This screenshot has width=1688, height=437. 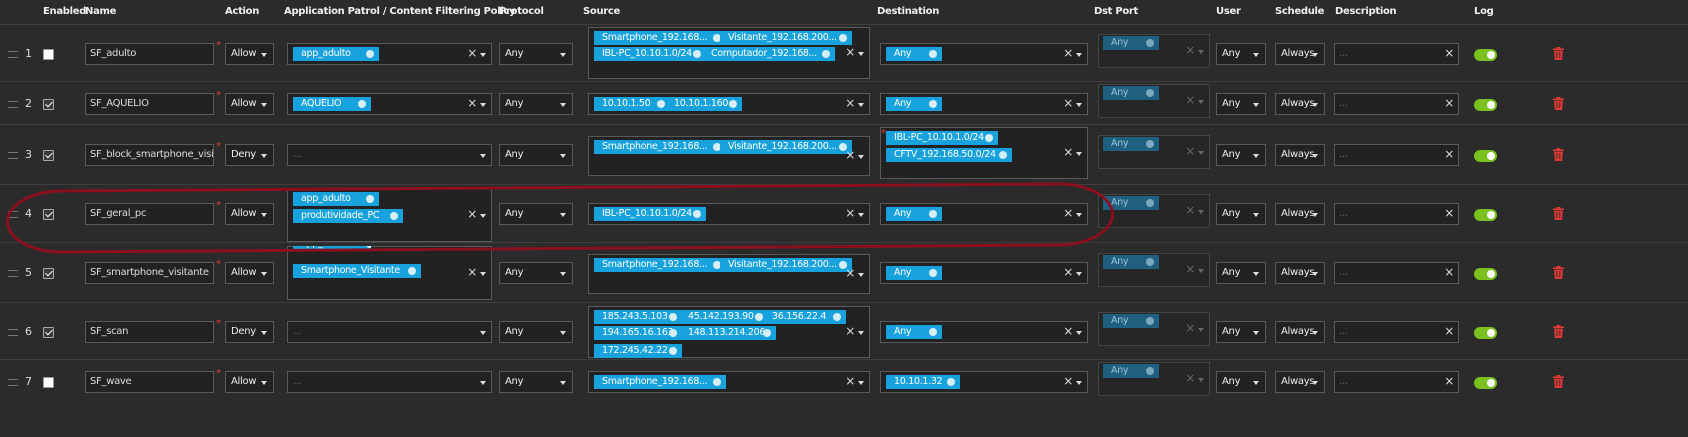 I want to click on destination-select: 10.10.1.32 ×, so click(x=984, y=382).